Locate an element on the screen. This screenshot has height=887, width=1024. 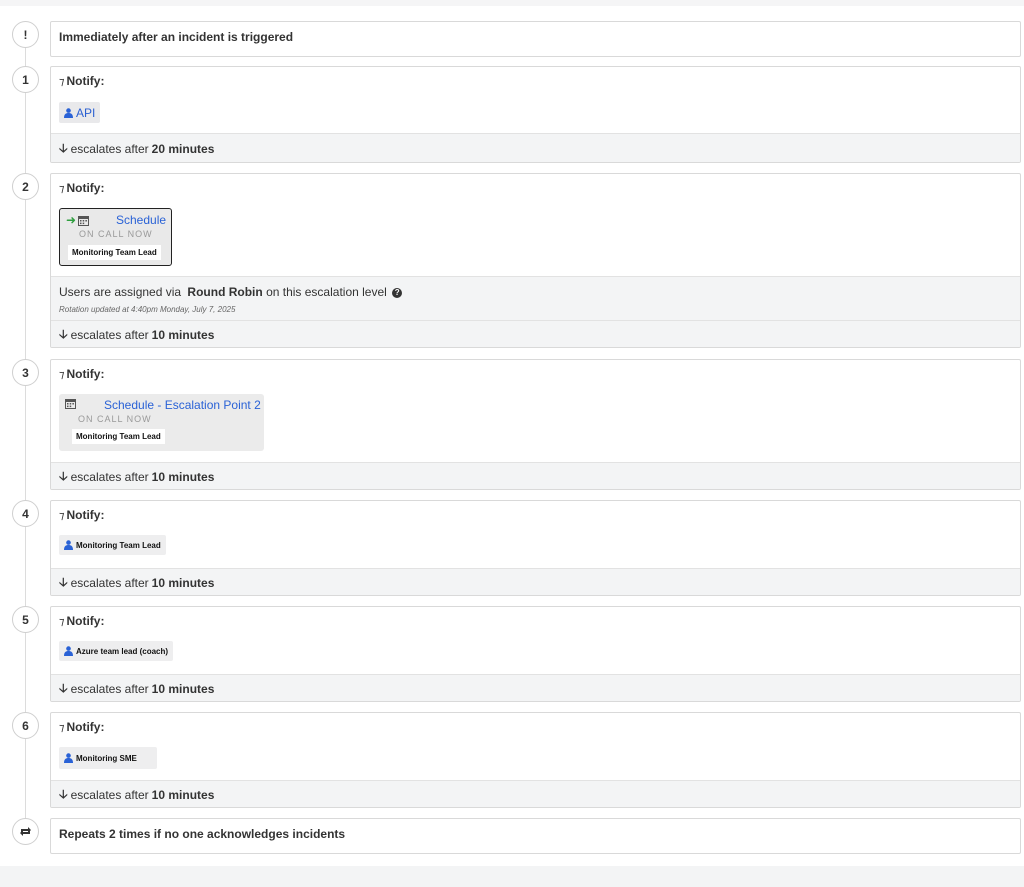
level-5-target-label: Azure team lead (coach) is located at coordinates (122, 651).